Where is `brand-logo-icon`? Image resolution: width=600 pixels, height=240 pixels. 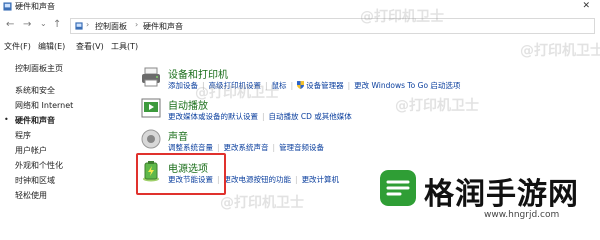 brand-logo-icon is located at coordinates (398, 188).